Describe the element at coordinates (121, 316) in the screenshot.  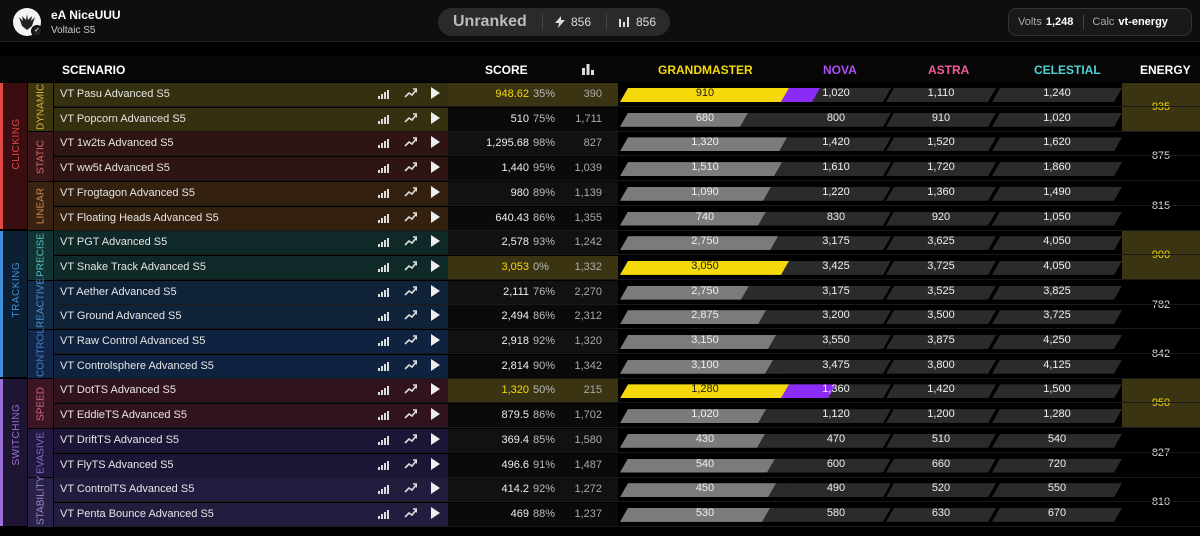
I see `scenario-name: VT Ground Advanced S5` at that location.